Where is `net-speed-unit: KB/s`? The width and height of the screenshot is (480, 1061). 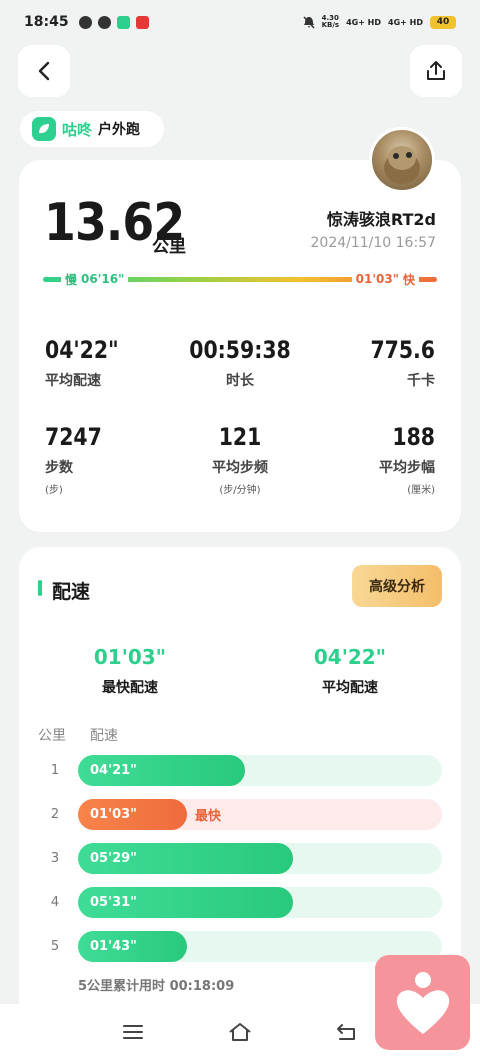 net-speed-unit: KB/s is located at coordinates (330, 25).